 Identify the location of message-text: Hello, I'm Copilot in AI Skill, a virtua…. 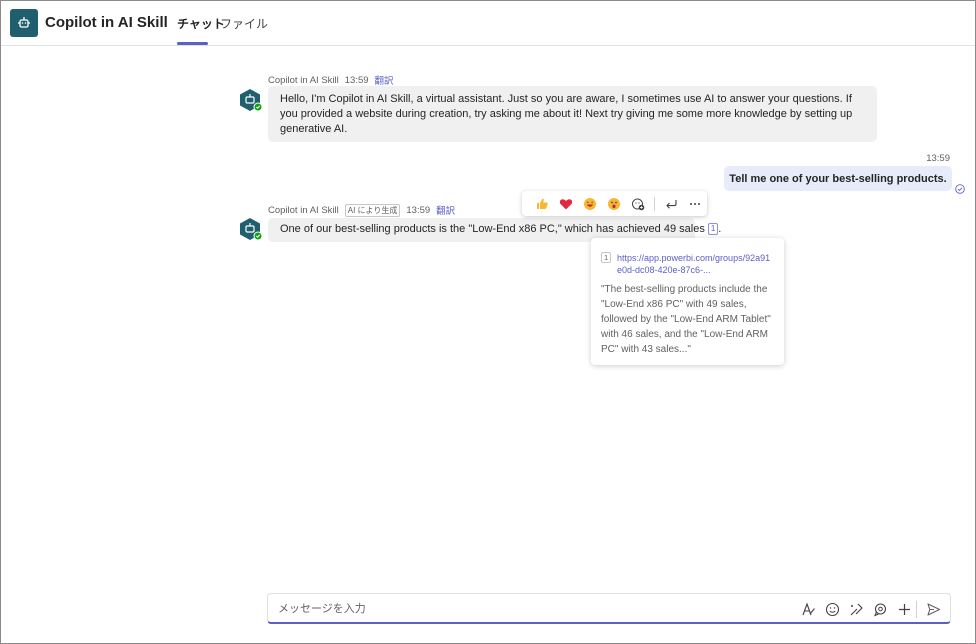
(566, 114).